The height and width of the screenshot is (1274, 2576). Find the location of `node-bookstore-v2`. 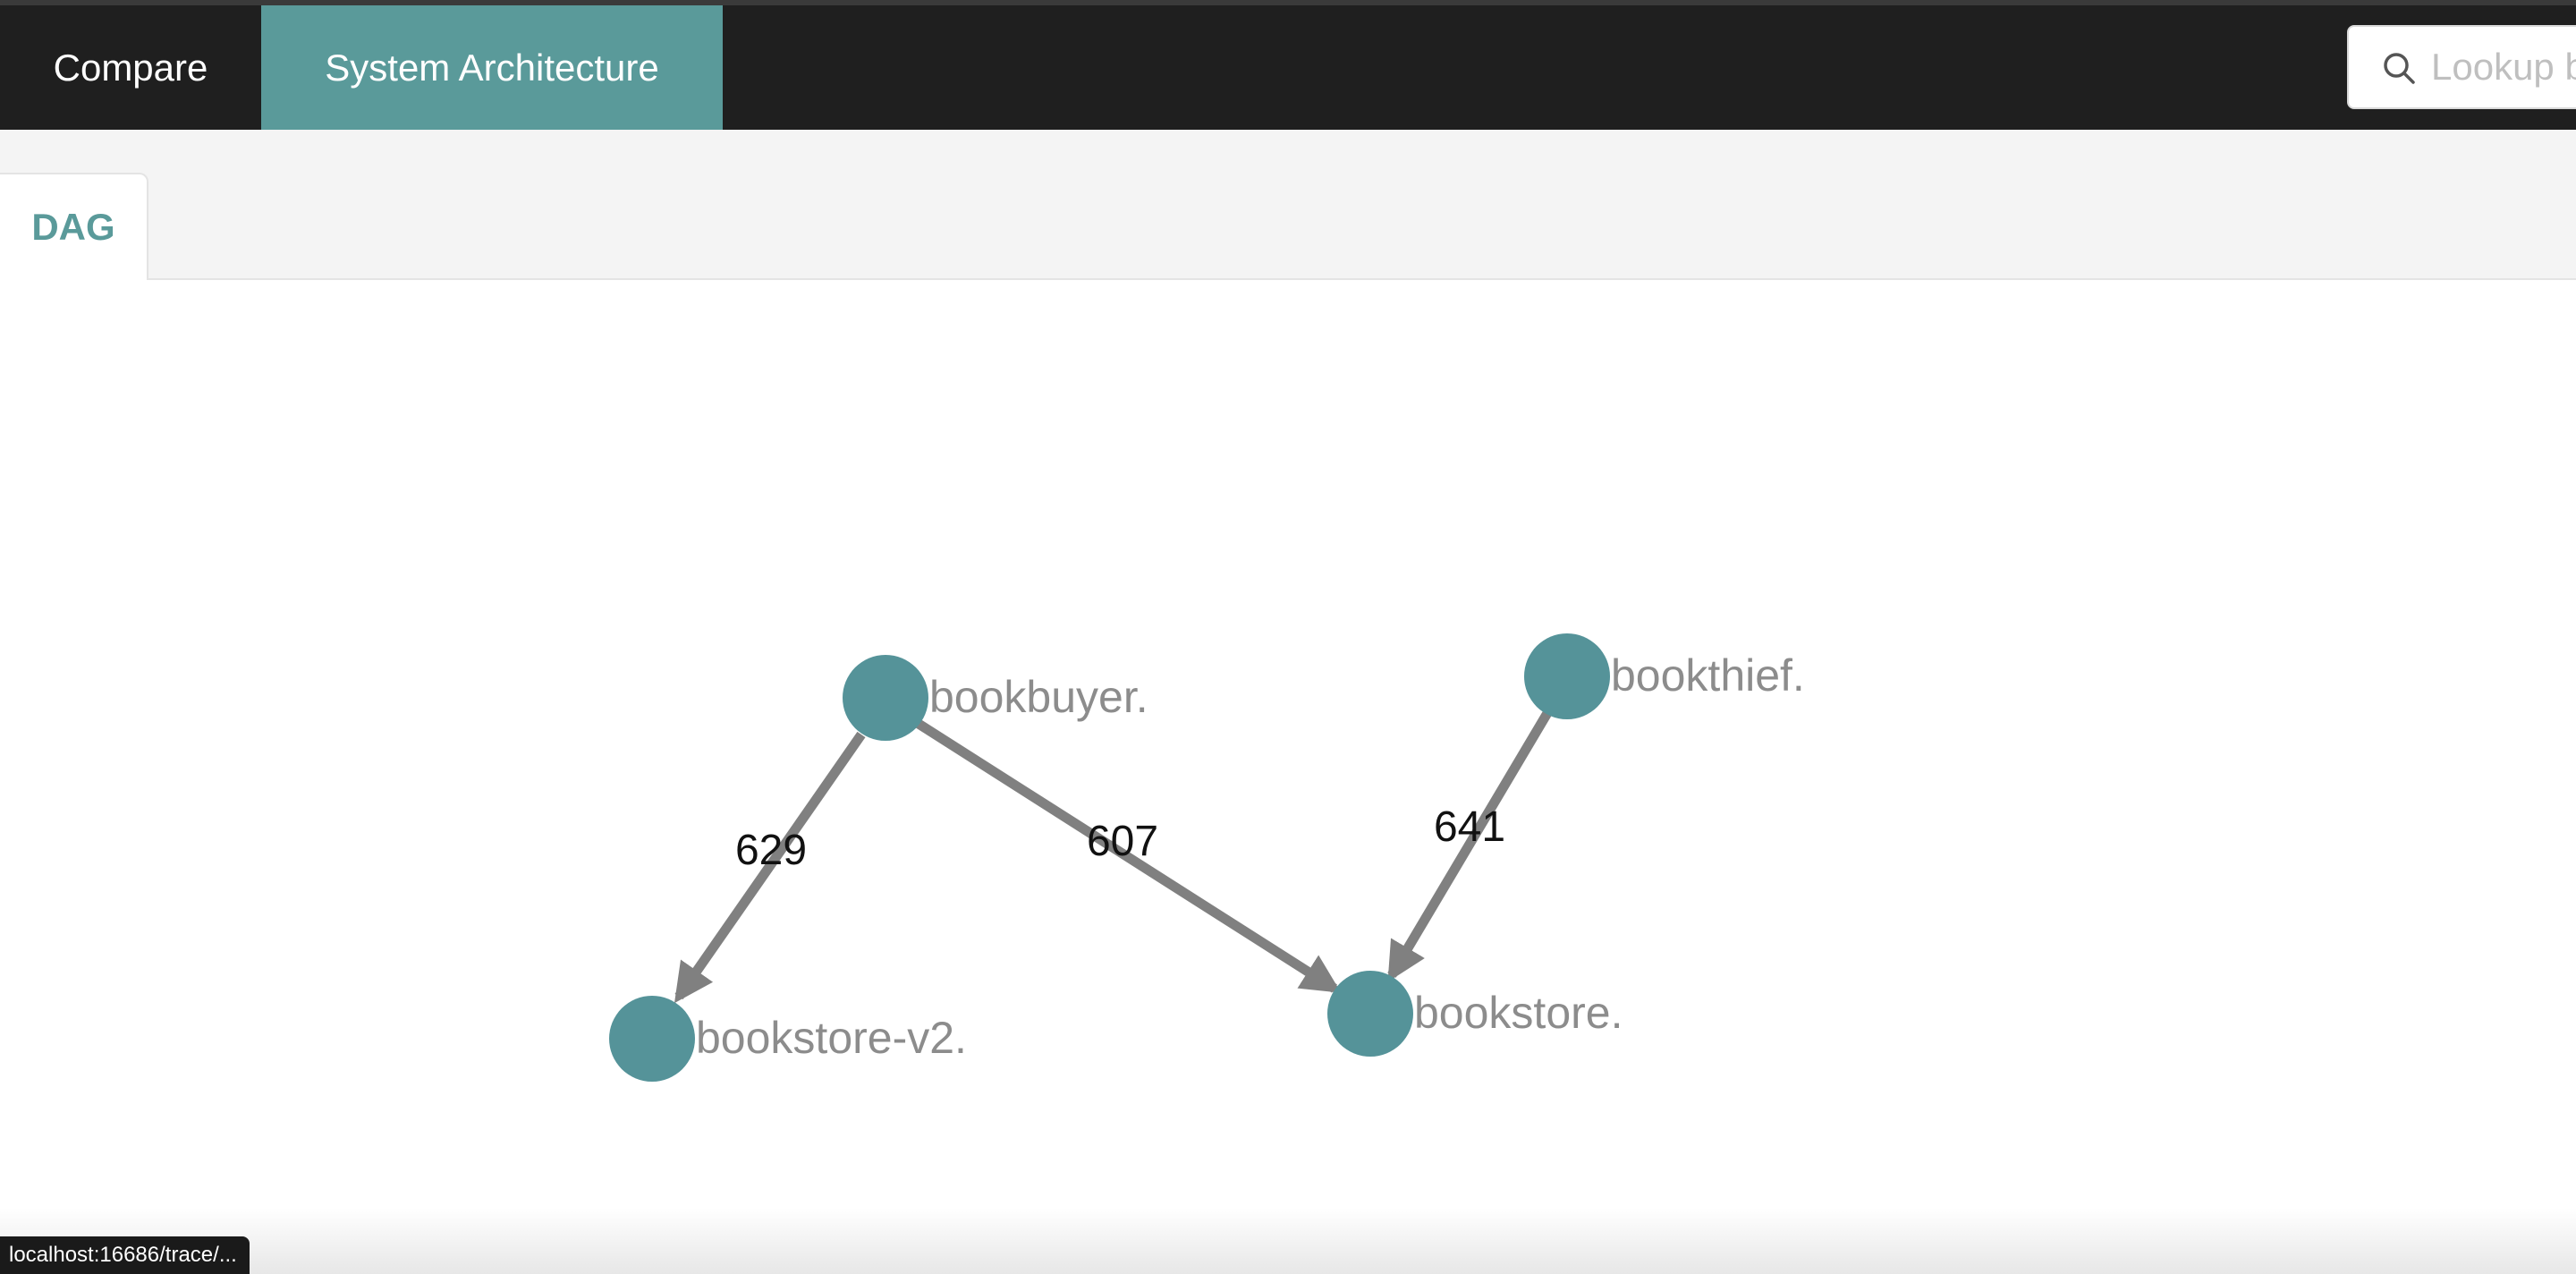

node-bookstore-v2 is located at coordinates (652, 1039).